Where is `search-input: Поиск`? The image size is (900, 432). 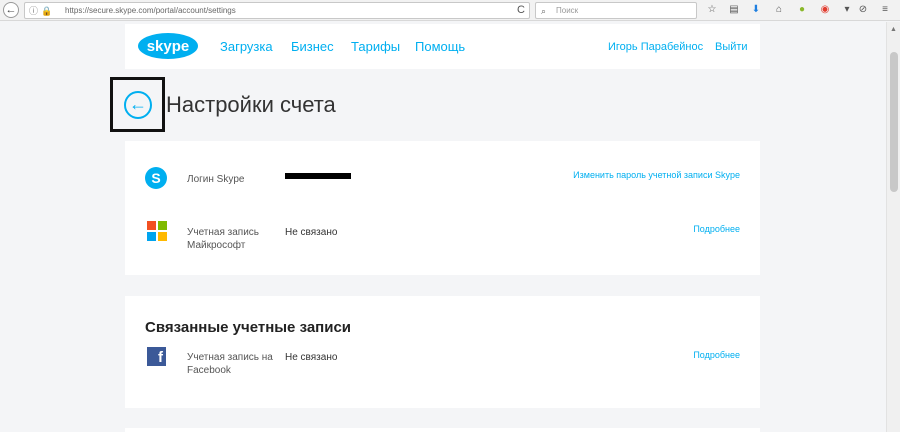 search-input: Поиск is located at coordinates (567, 11).